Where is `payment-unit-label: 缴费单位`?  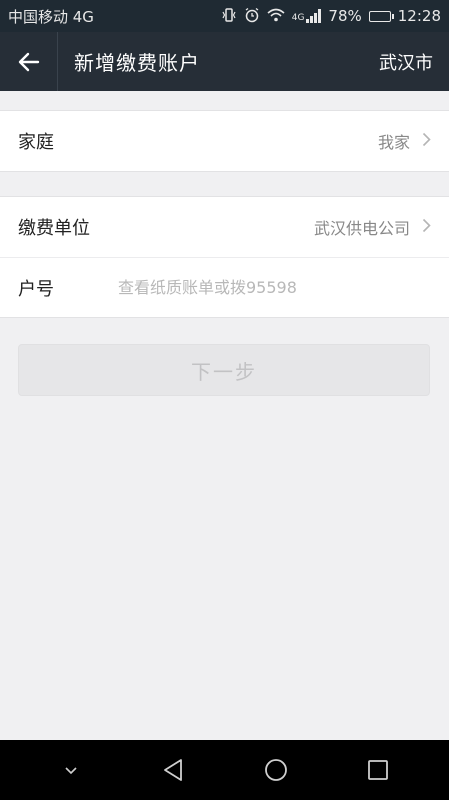
payment-unit-label: 缴费单位 is located at coordinates (54, 228).